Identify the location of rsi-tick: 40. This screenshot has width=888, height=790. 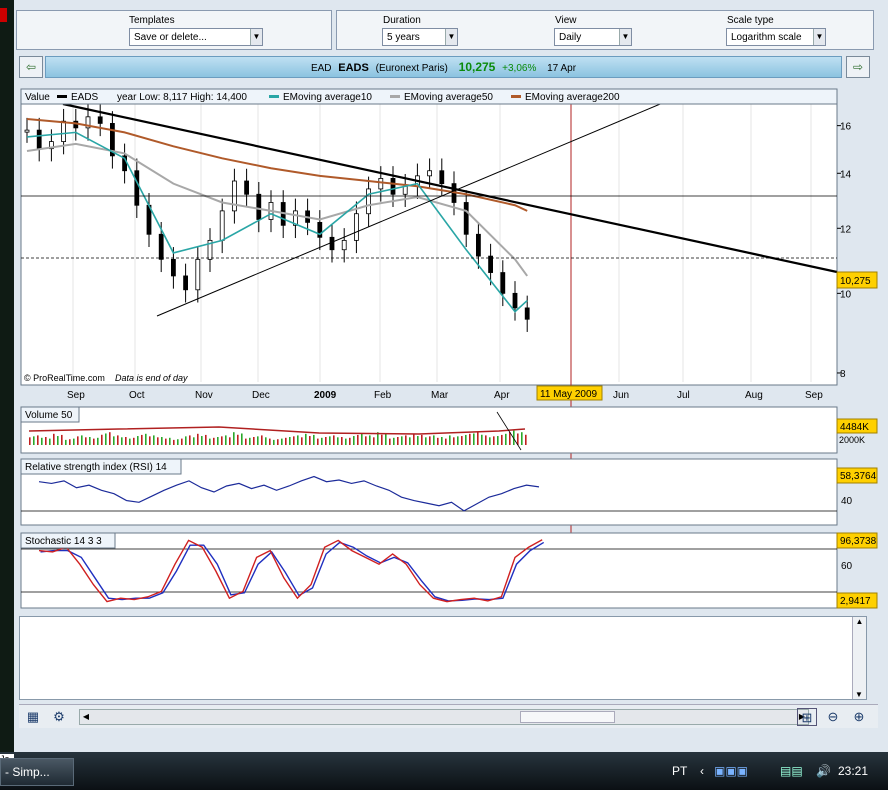
(847, 501).